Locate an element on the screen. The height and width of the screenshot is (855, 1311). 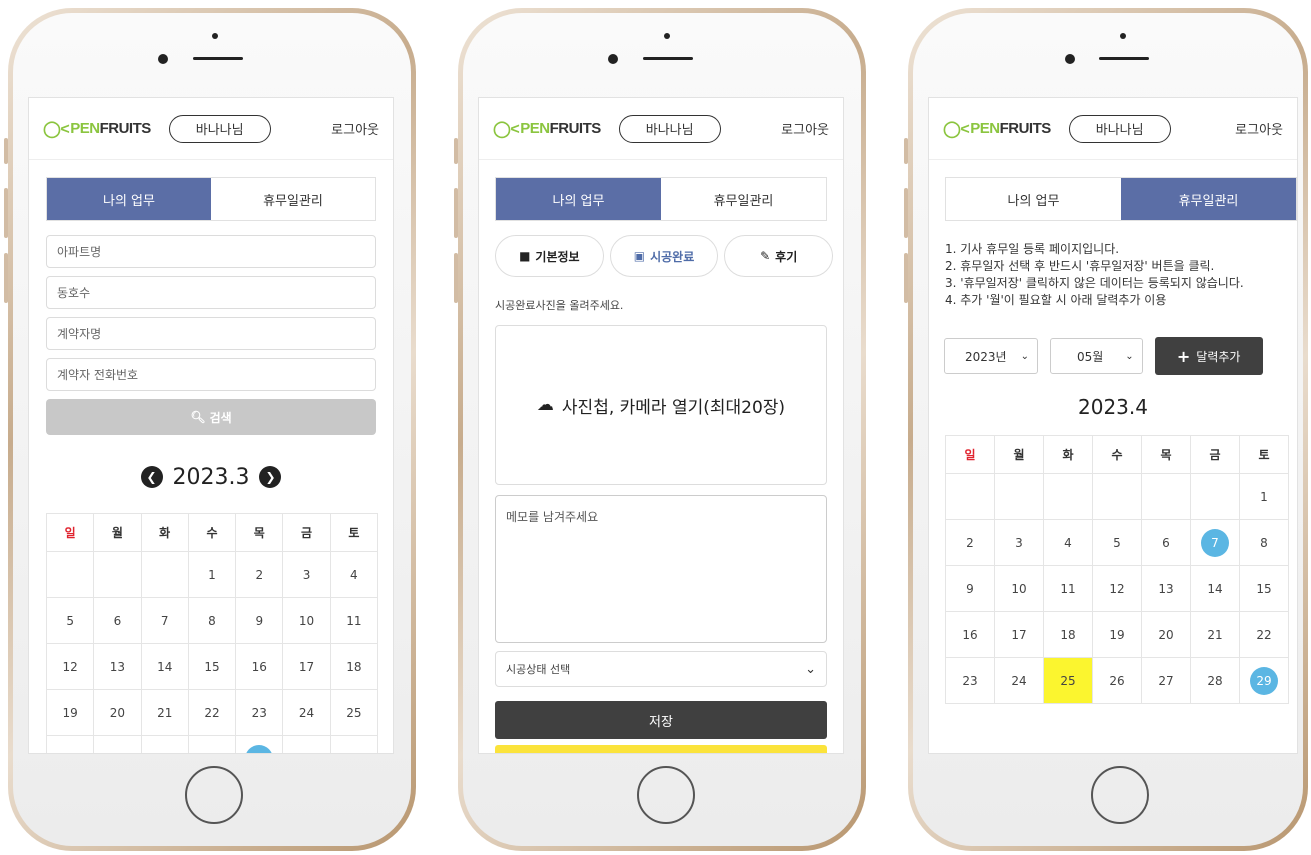
yellow-action-button is located at coordinates (661, 749).